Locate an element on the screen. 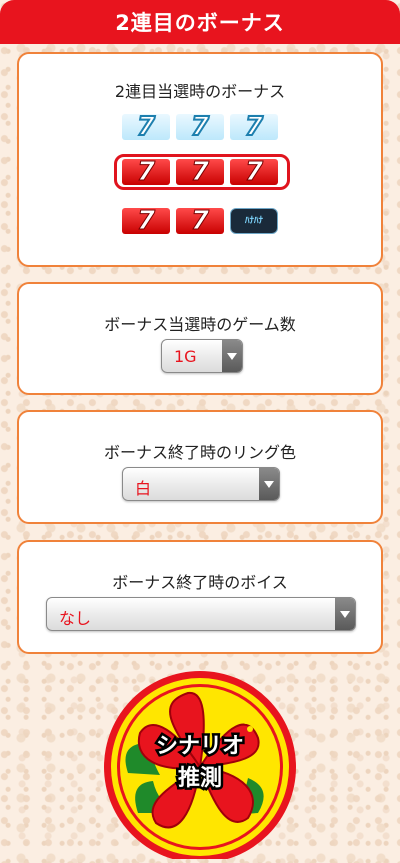  game-count-select: 1G is located at coordinates (202, 356).